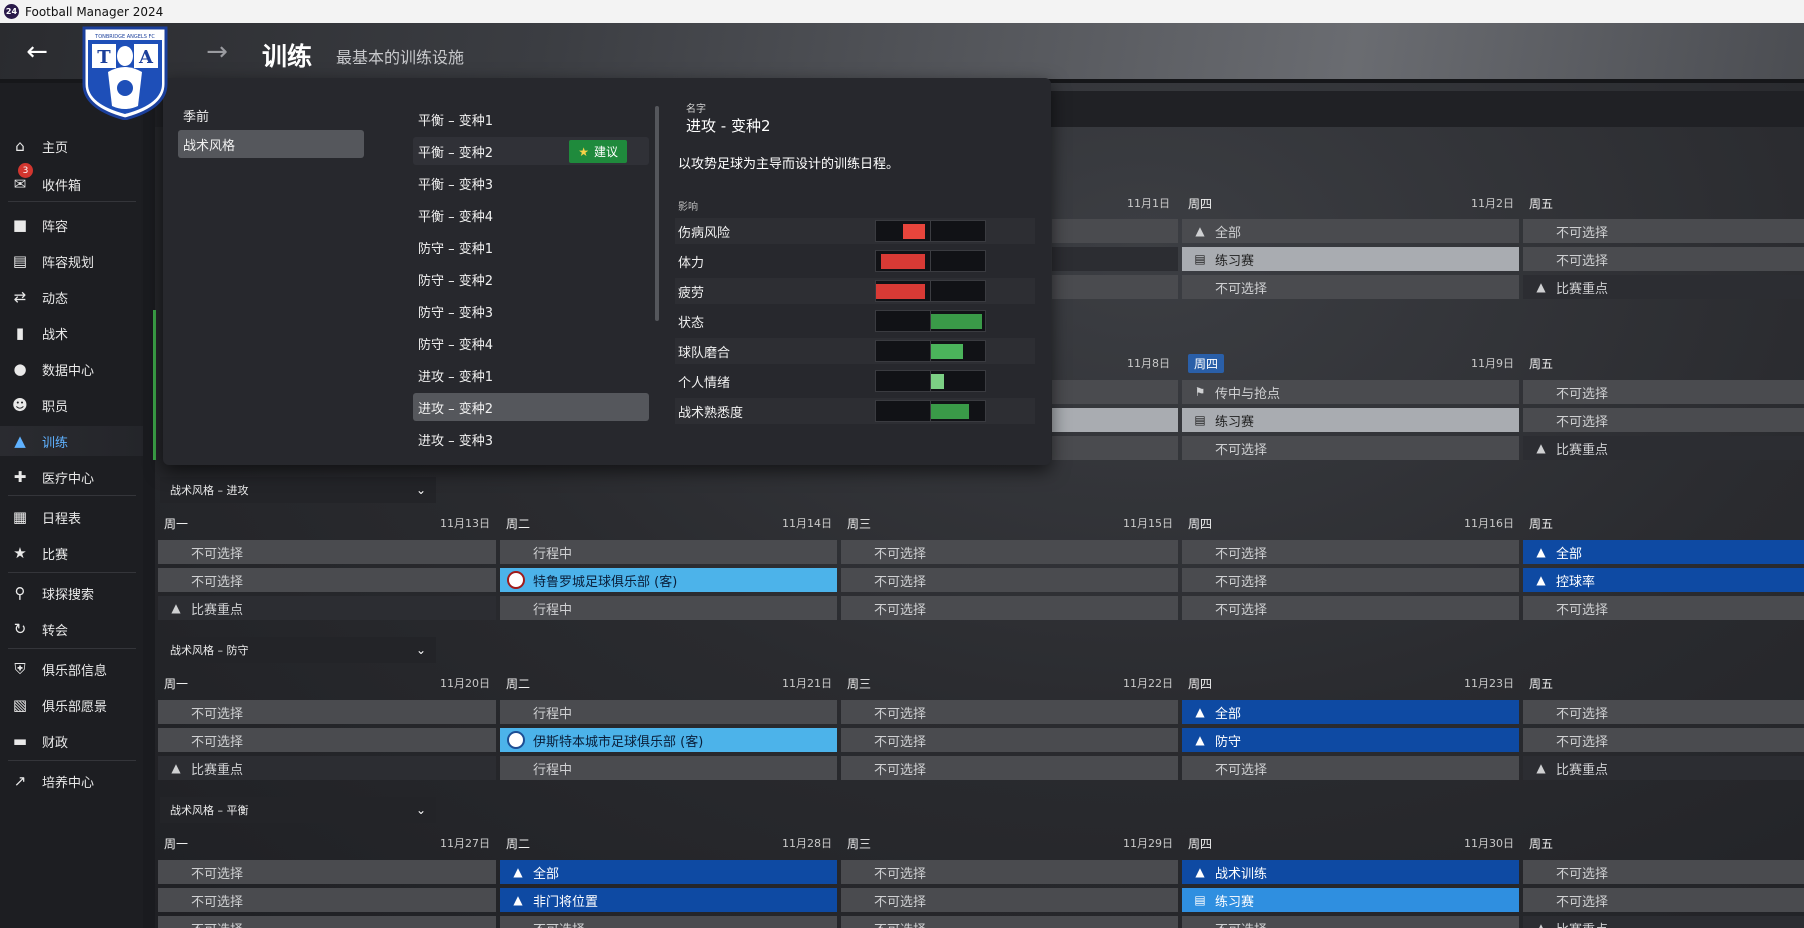  What do you see at coordinates (531, 343) in the screenshot?
I see `schedule-option: 防守 – 变种4` at bounding box center [531, 343].